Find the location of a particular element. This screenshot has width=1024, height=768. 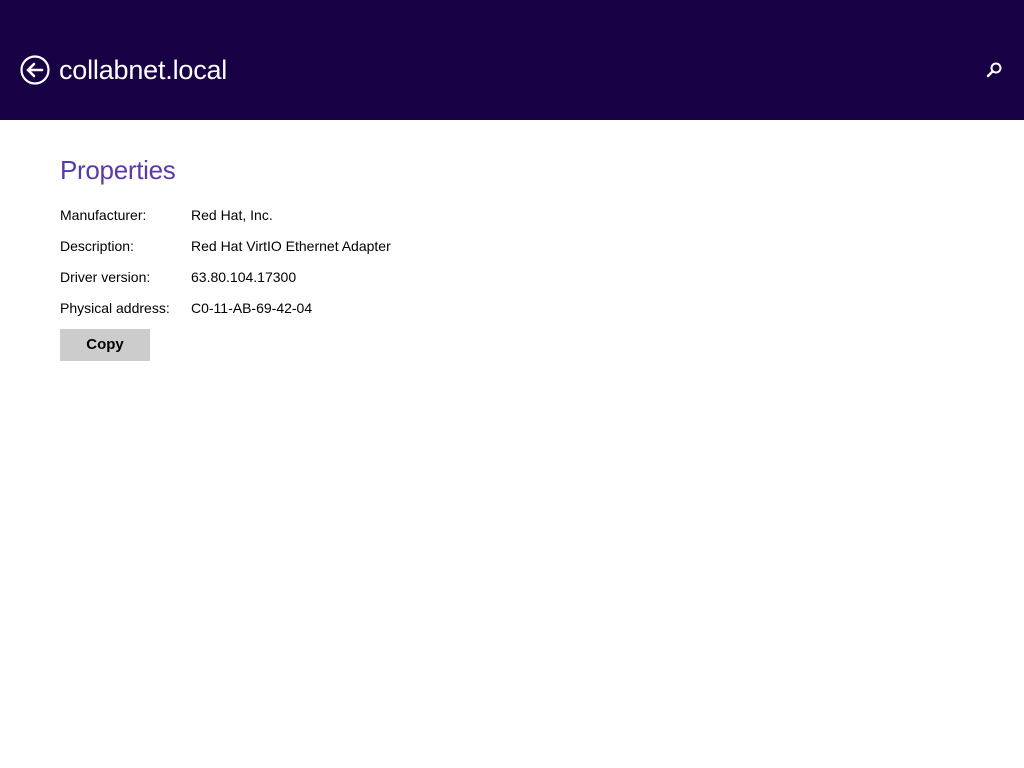

property-value: 63.80.104.17300 is located at coordinates (244, 277).